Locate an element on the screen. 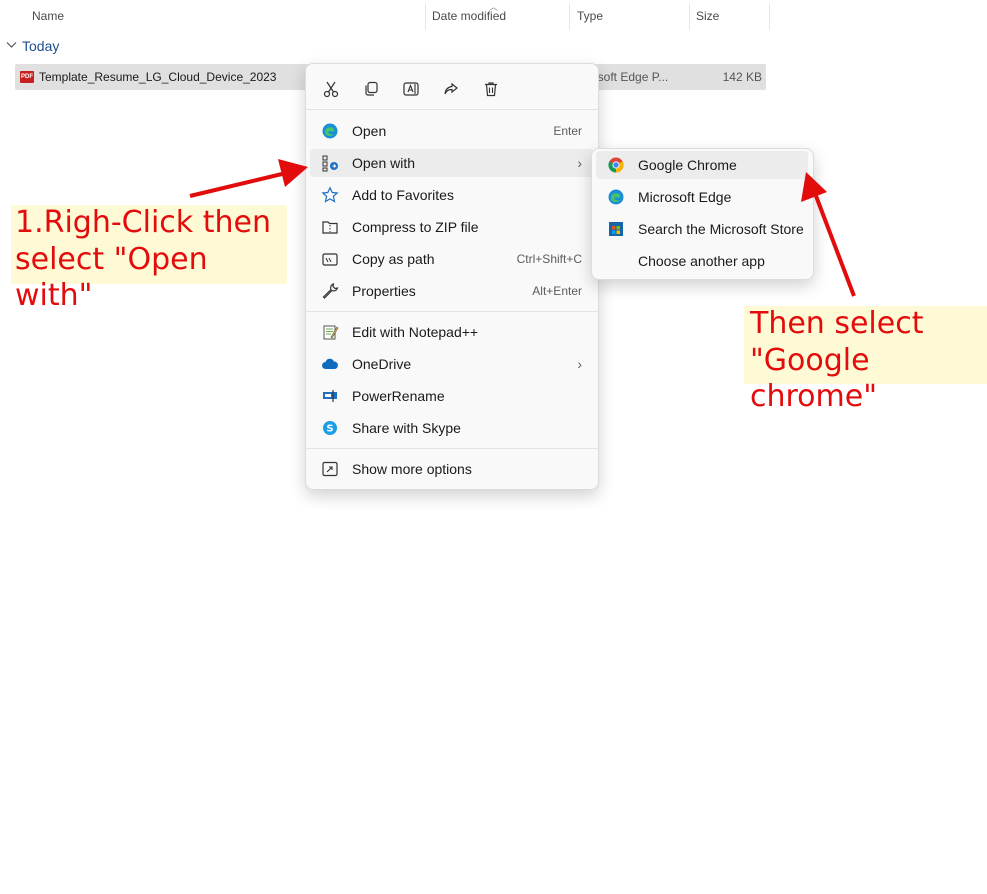  menu-item-label: Share with Skype is located at coordinates (406, 428).